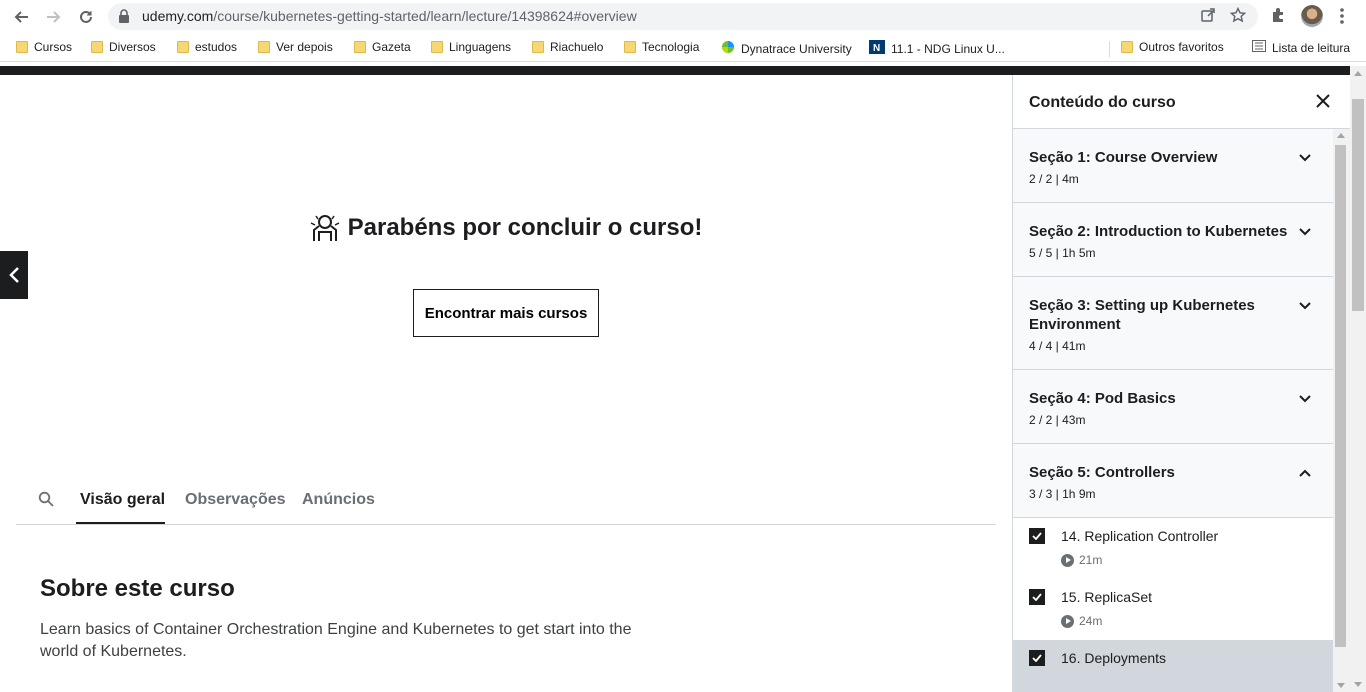  What do you see at coordinates (1259, 47) in the screenshot?
I see `reading-list-icon` at bounding box center [1259, 47].